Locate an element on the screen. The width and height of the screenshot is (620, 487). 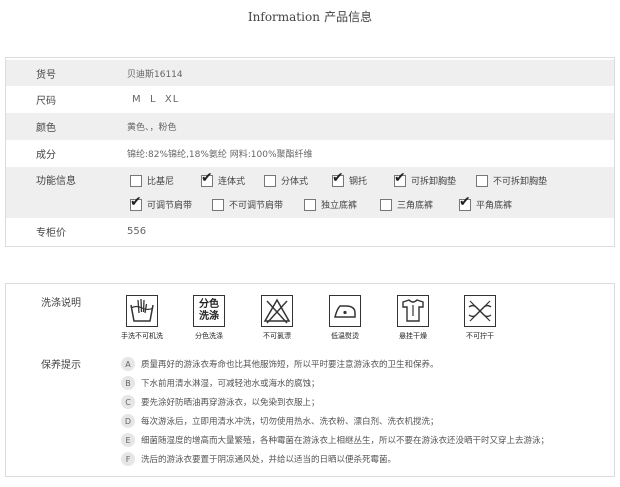
care-caption: 悬挂干燥 is located at coordinates (413, 336).